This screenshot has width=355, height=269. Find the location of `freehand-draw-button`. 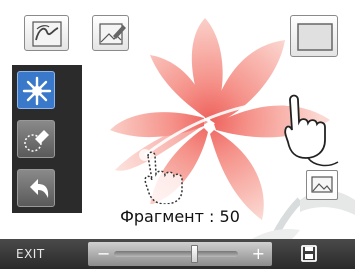

freehand-draw-button is located at coordinates (46, 33).